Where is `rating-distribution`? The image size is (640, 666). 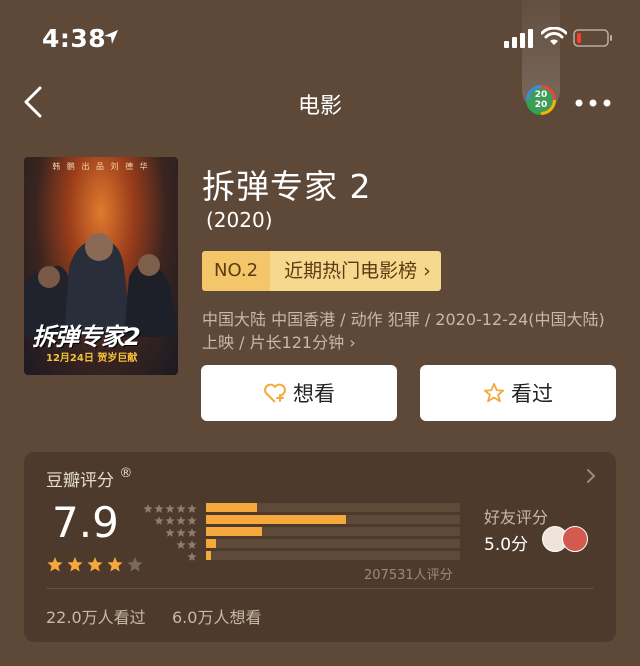 rating-distribution is located at coordinates (333, 533).